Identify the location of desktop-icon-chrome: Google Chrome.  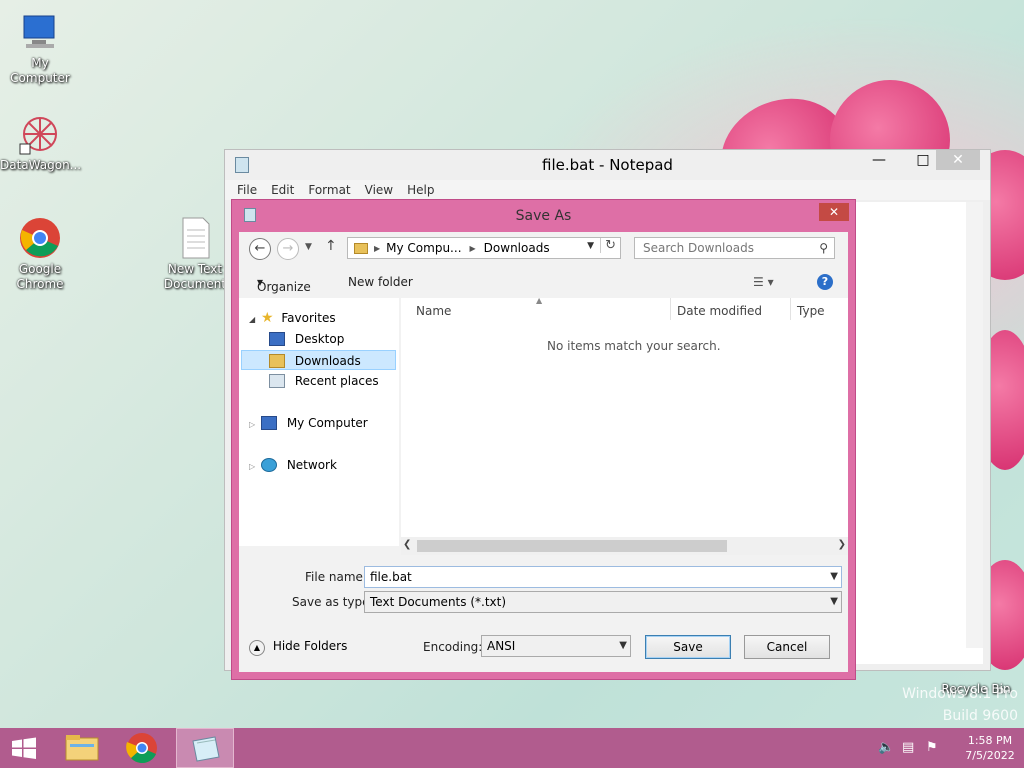
(40, 254).